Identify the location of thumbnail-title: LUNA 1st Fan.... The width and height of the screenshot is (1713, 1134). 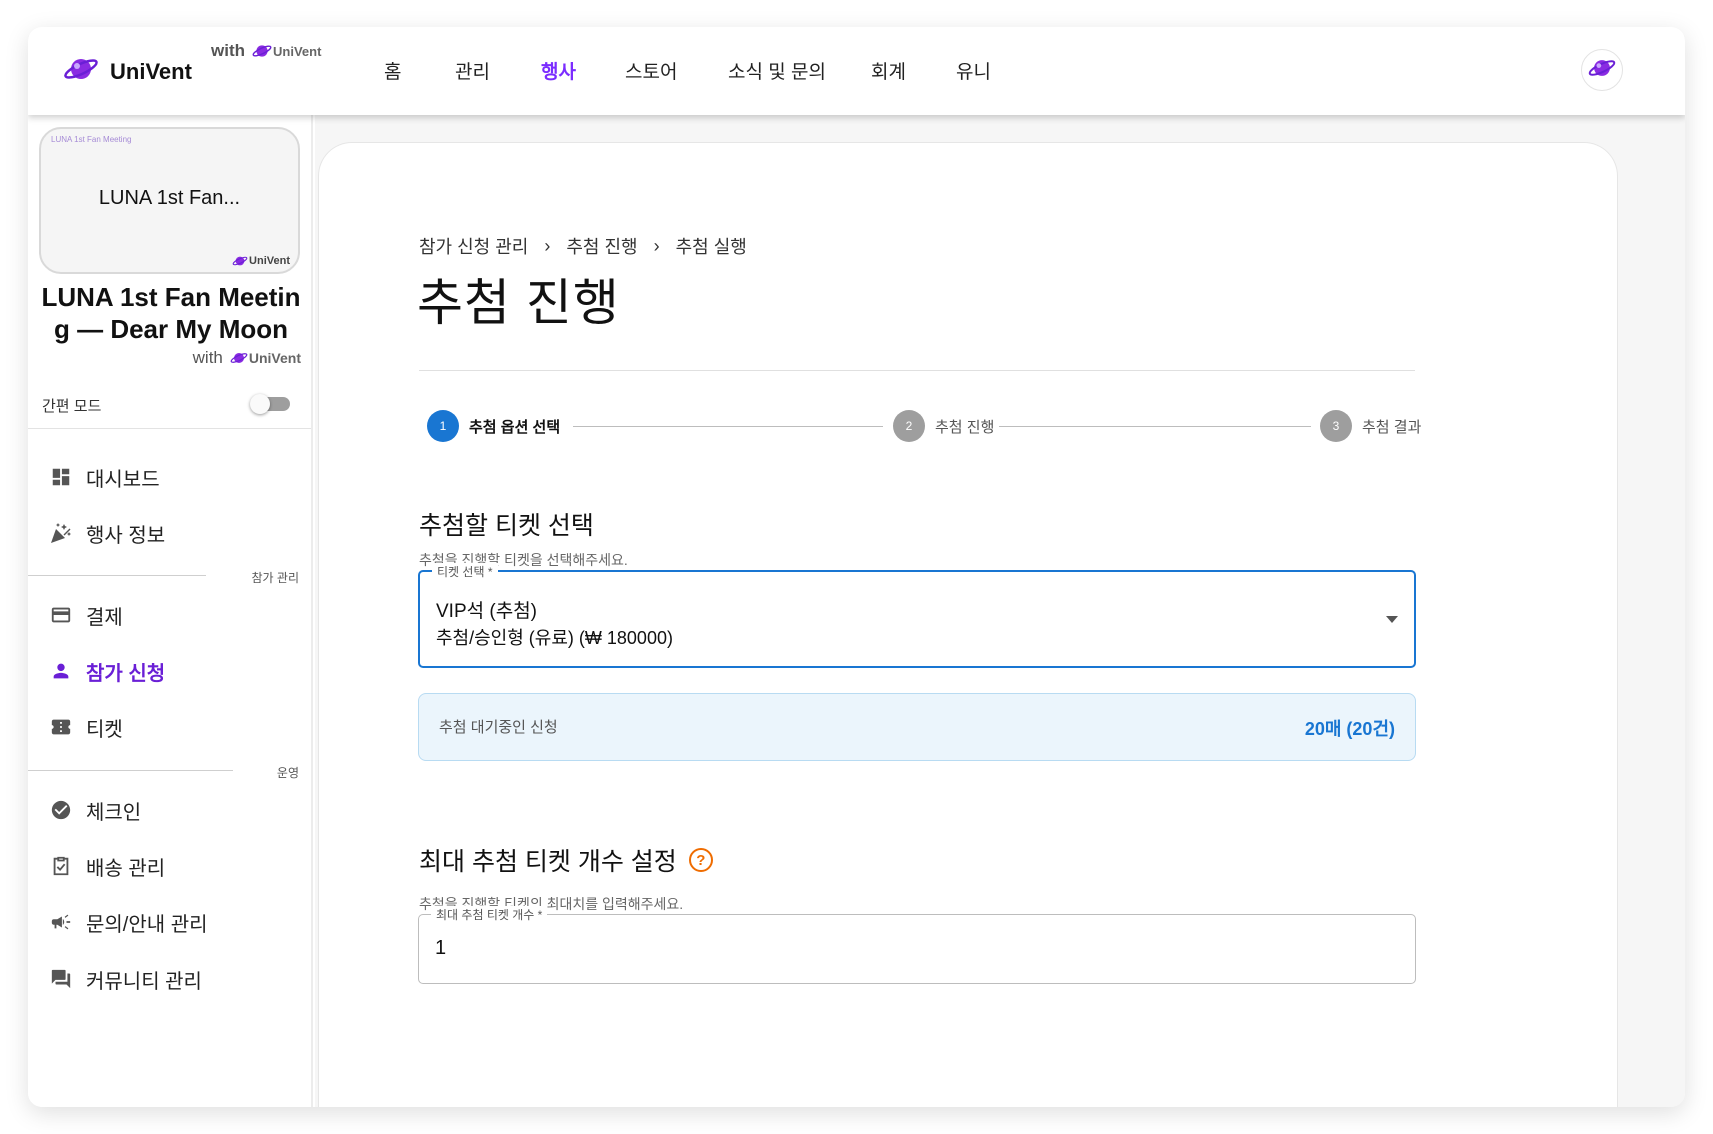
(169, 198).